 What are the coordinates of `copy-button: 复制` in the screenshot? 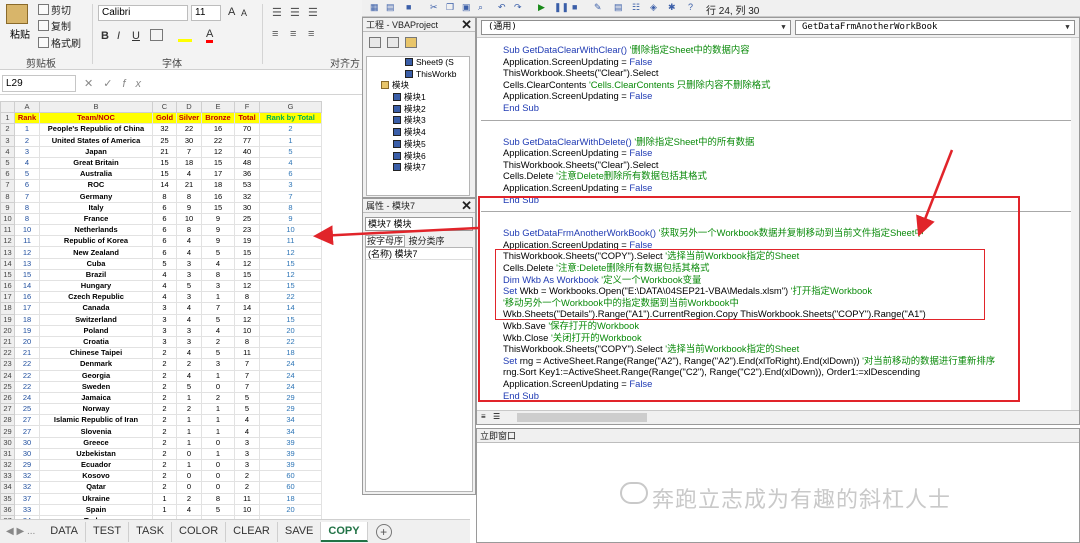 It's located at (54, 25).